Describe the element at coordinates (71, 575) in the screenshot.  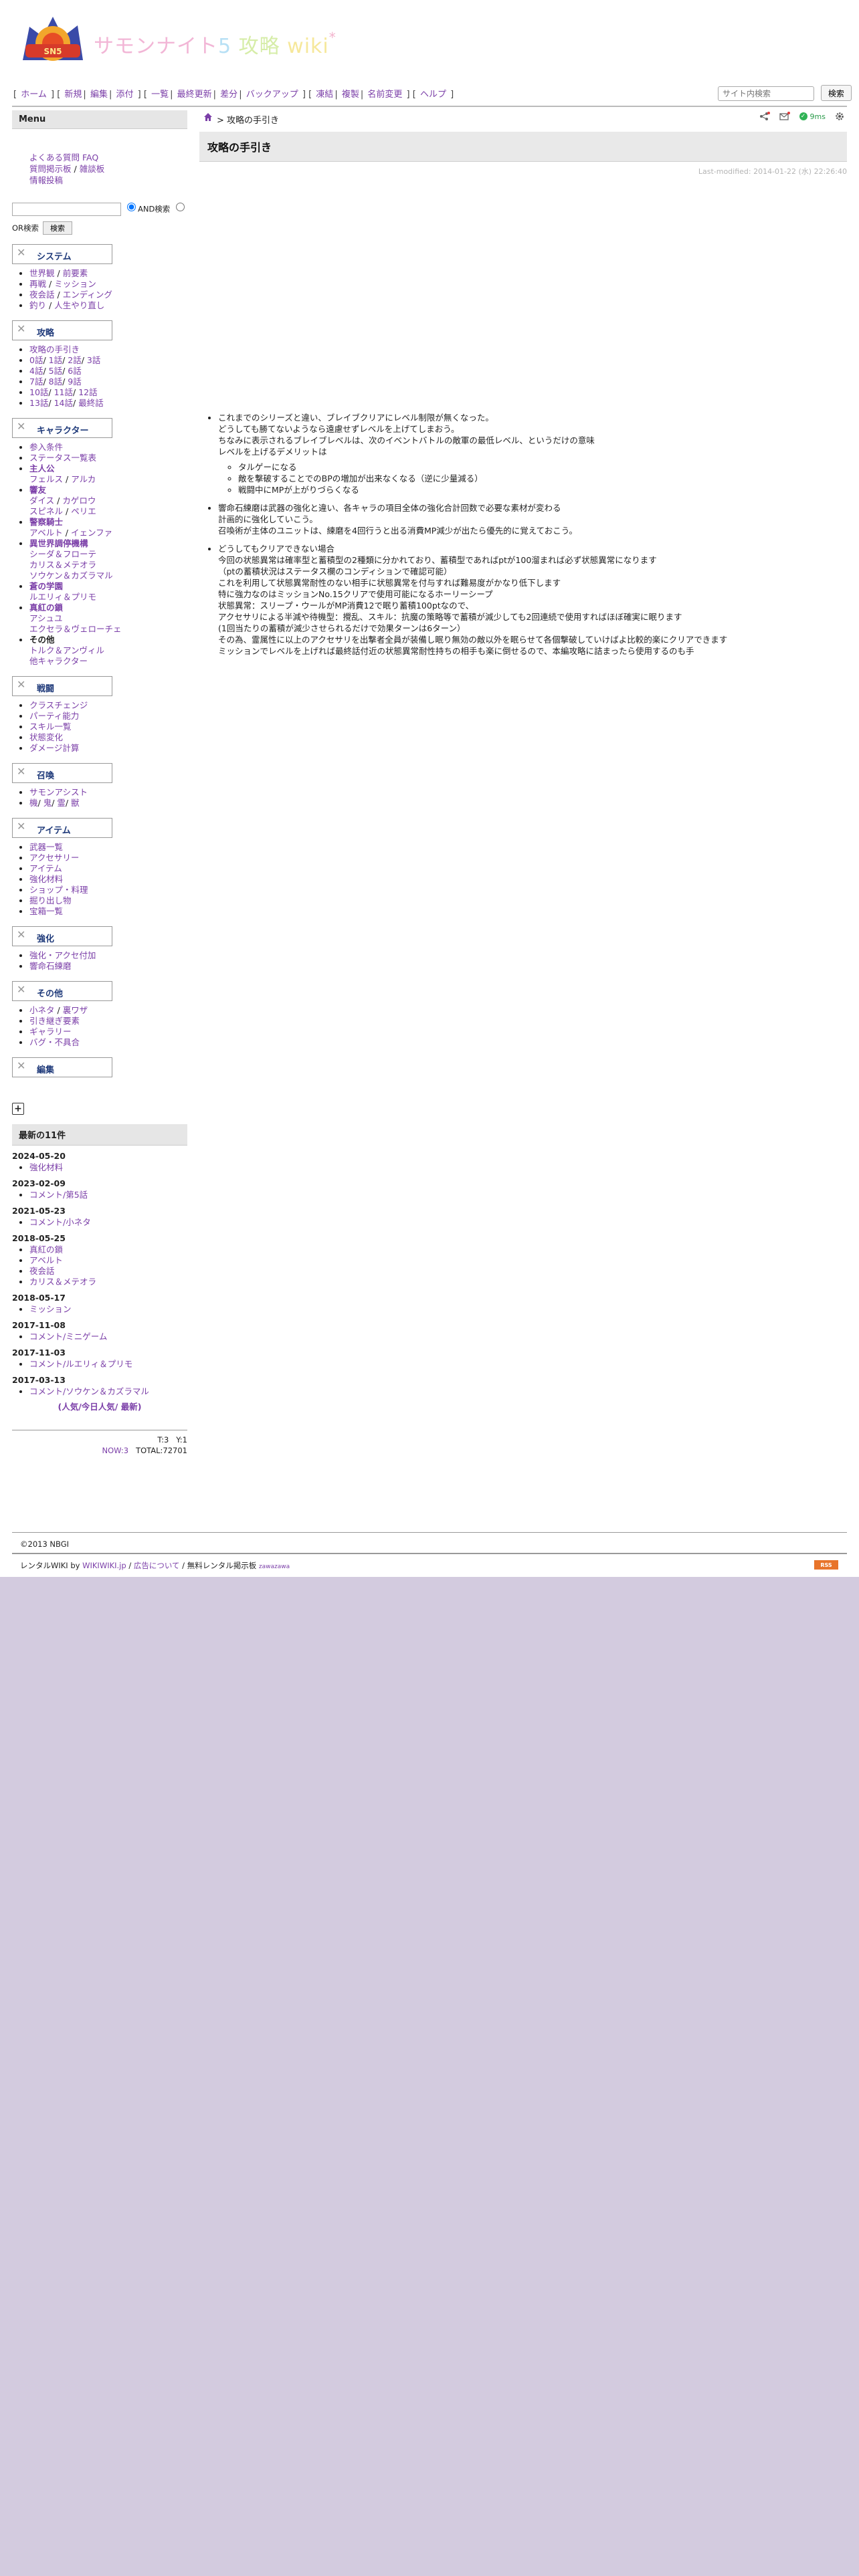
I see `sidebar-link: ソウケン＆カズラマル` at that location.